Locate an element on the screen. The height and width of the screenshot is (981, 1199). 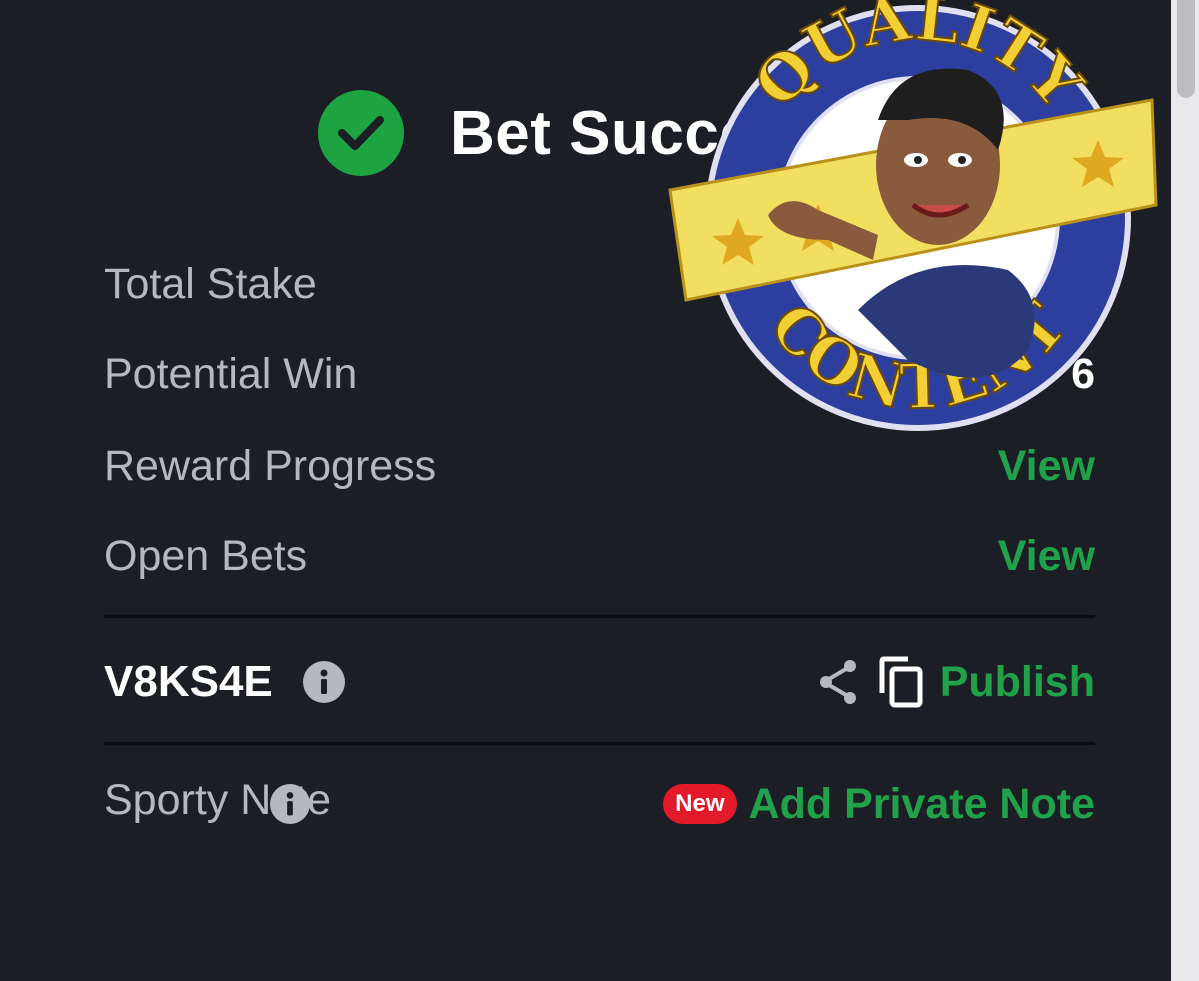
open-bets-label: Open Bets is located at coordinates (206, 555).